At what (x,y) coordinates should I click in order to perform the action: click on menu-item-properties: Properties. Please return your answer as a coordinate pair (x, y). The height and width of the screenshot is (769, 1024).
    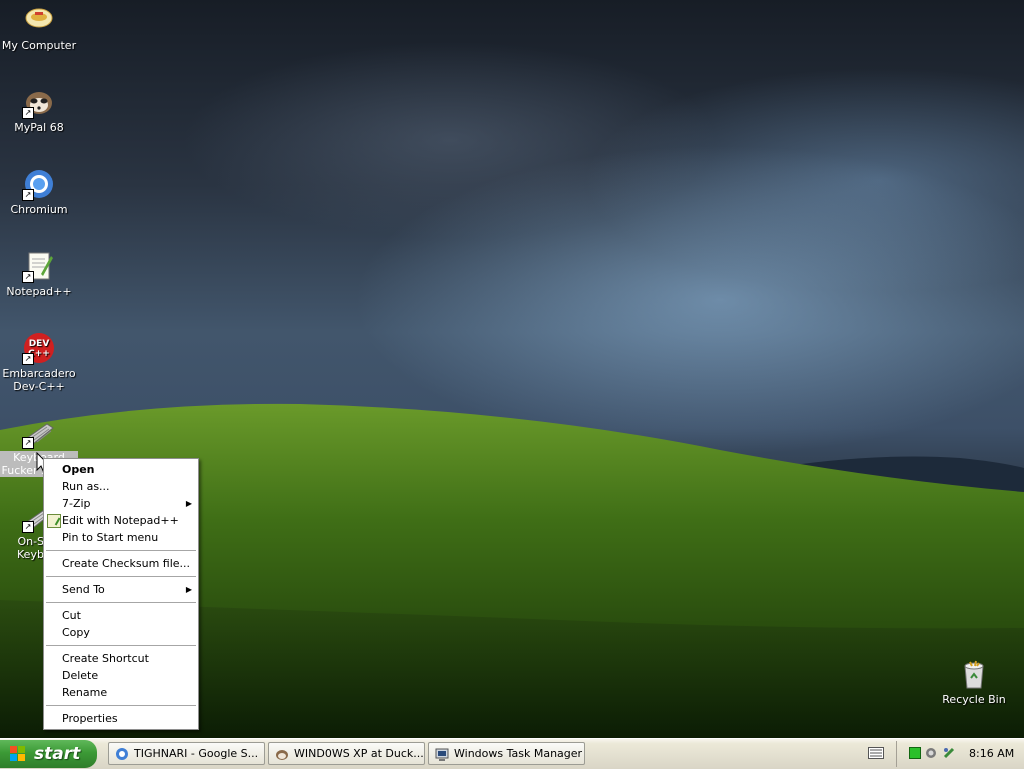
    Looking at the image, I should click on (121, 718).